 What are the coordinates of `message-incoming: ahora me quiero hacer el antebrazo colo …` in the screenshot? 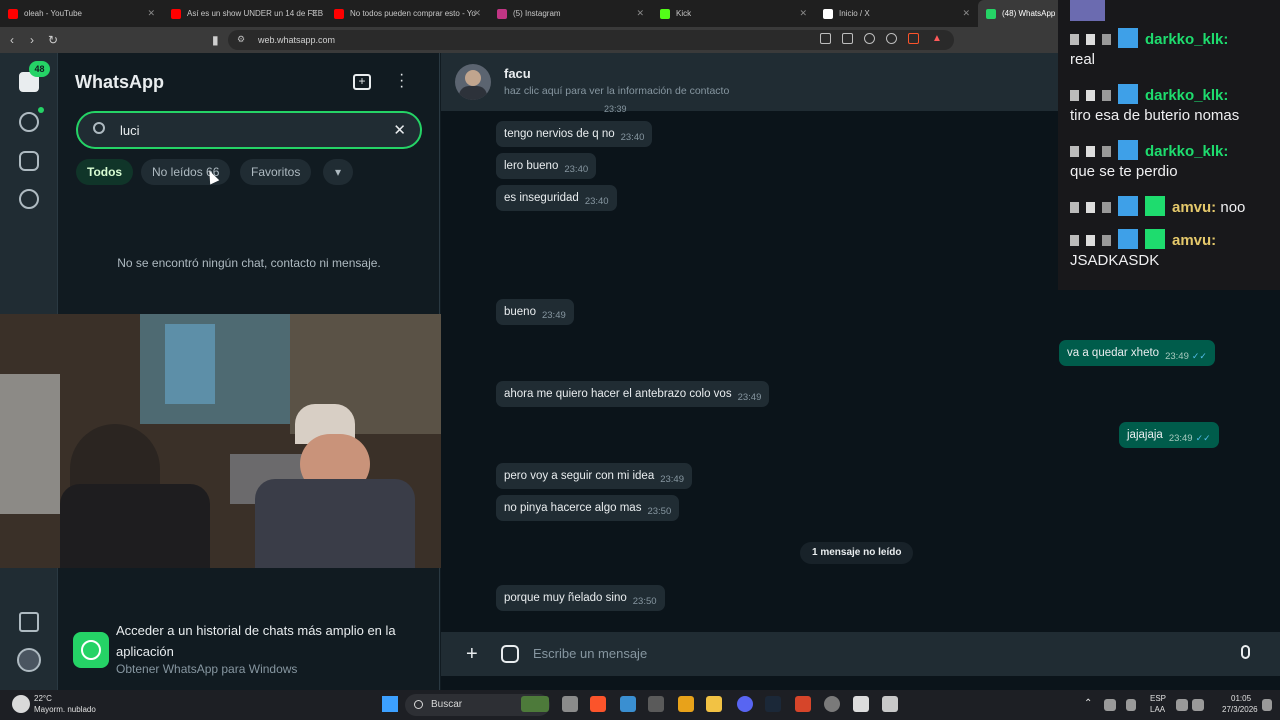 It's located at (633, 394).